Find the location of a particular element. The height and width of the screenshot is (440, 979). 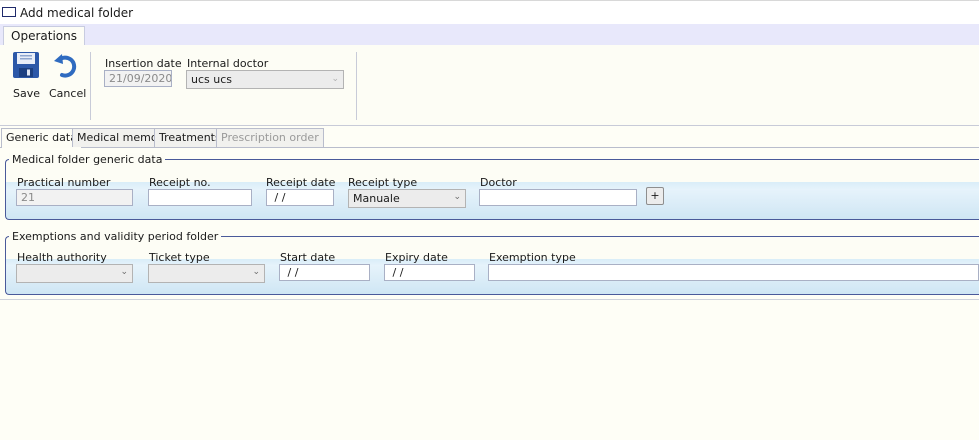

doctor-input is located at coordinates (558, 197).